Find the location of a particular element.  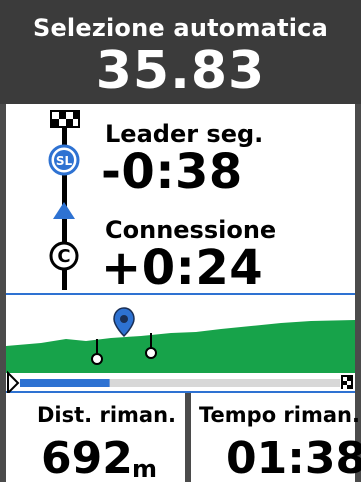

progress-bar is located at coordinates (180, 383).